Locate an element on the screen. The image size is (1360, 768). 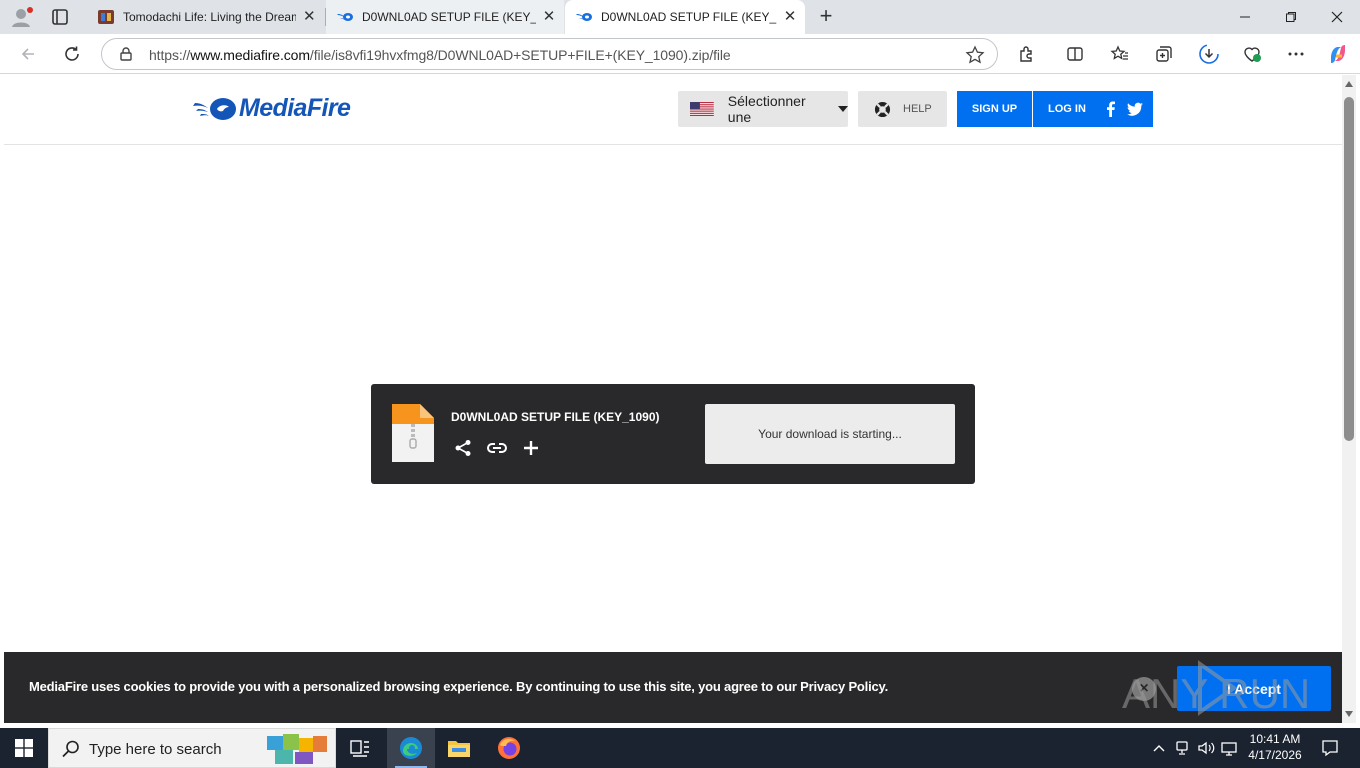
sign-up-button: SIGN UP is located at coordinates (994, 109).